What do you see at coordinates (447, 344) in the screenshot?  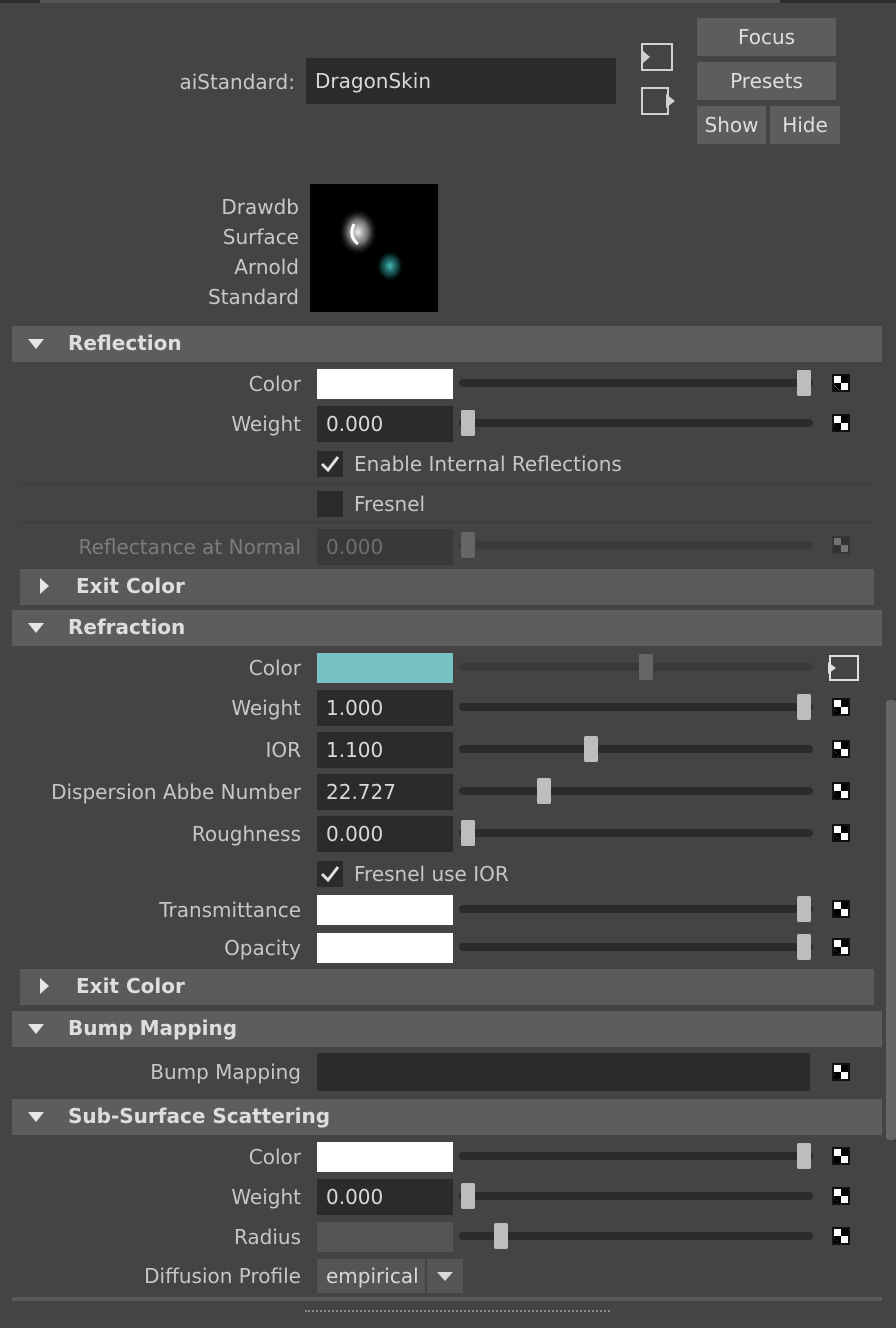 I see `section-reflection: Reflection` at bounding box center [447, 344].